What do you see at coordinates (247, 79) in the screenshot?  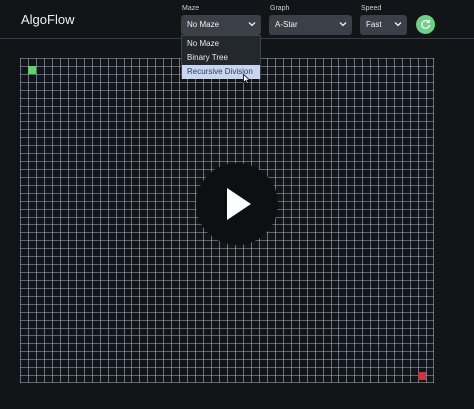 I see `mouse-pointer-icon` at bounding box center [247, 79].